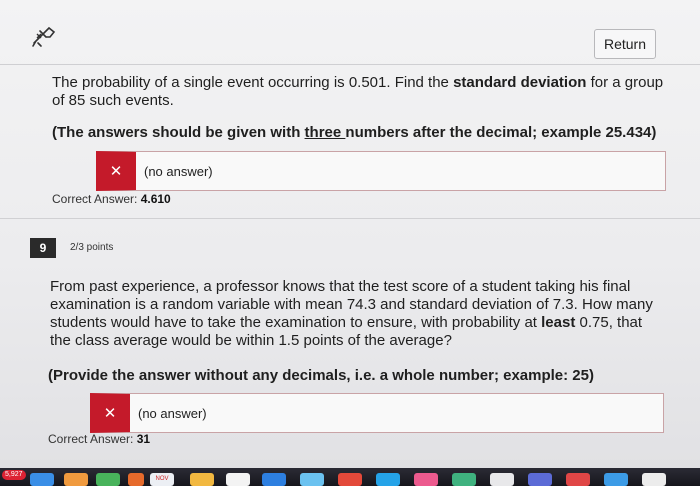  What do you see at coordinates (558, 322) in the screenshot?
I see `q9-bold-term: least` at bounding box center [558, 322].